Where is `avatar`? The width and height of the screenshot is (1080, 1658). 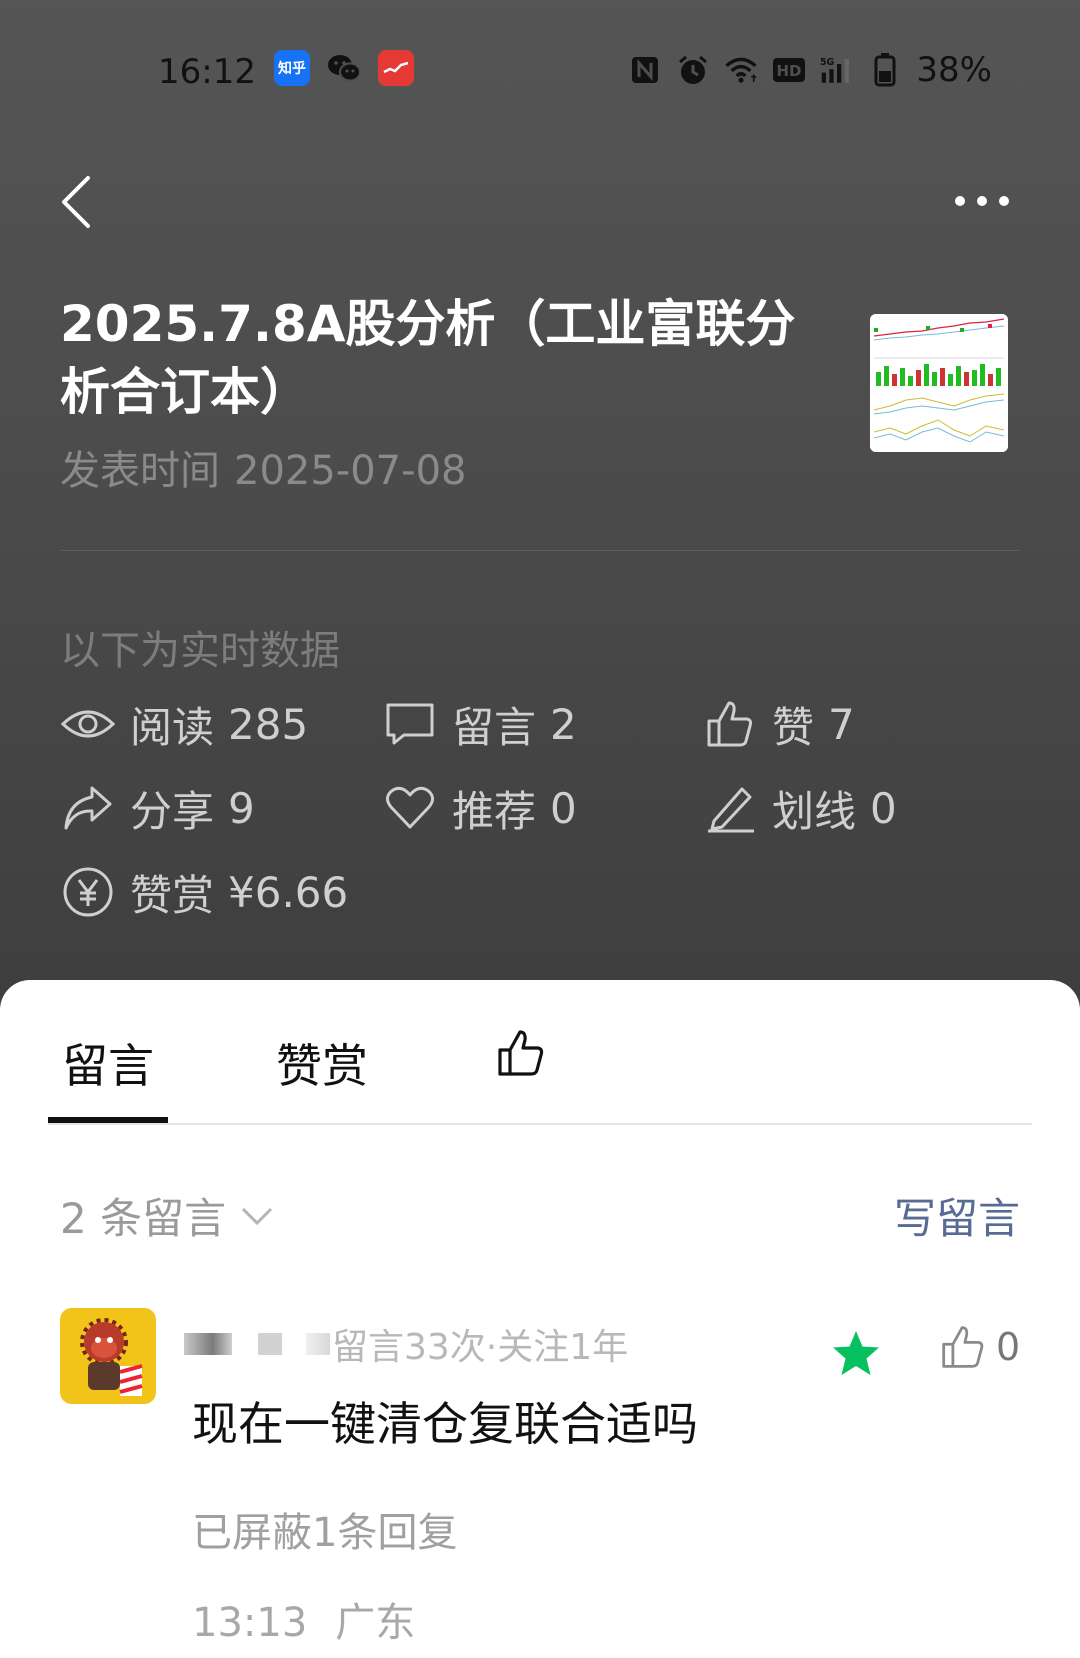 avatar is located at coordinates (108, 1356).